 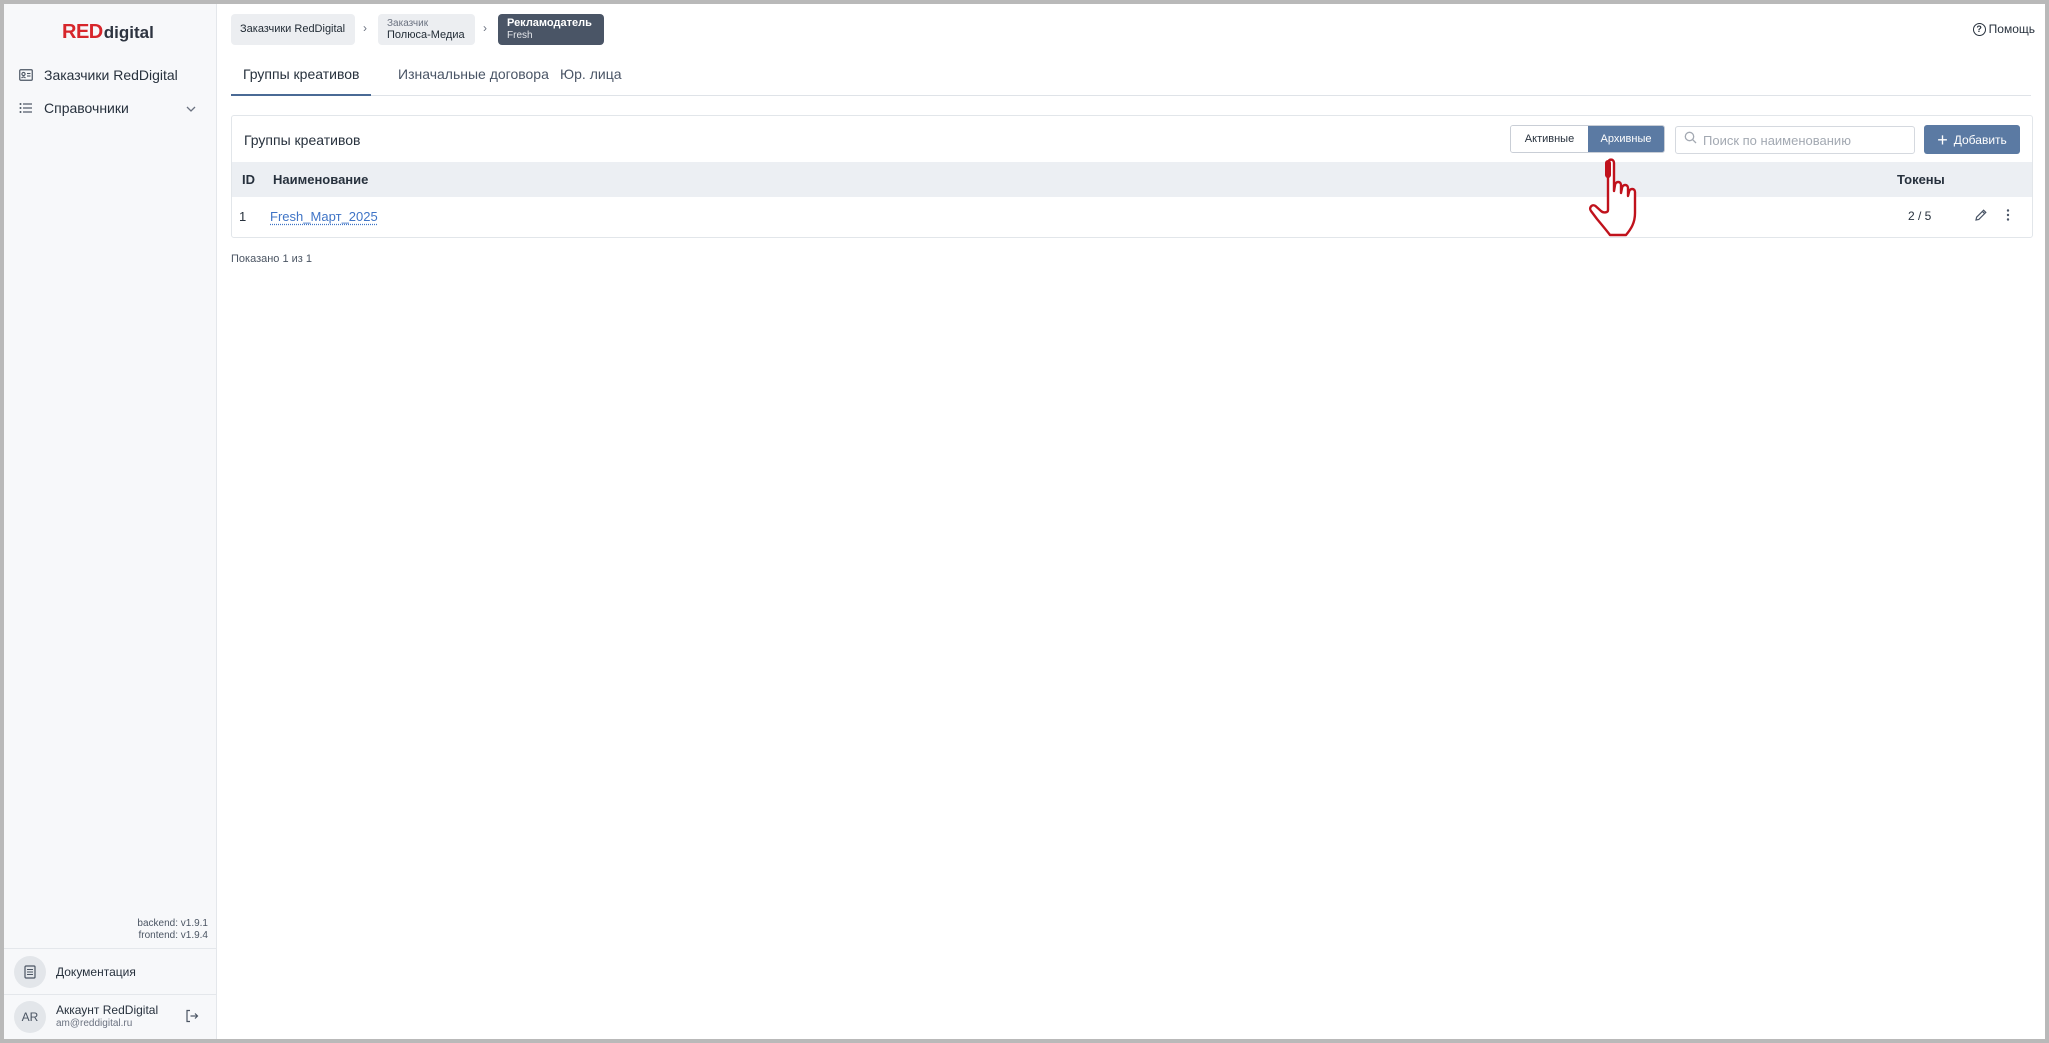 I want to click on documentation-label: Документация, so click(x=96, y=971).